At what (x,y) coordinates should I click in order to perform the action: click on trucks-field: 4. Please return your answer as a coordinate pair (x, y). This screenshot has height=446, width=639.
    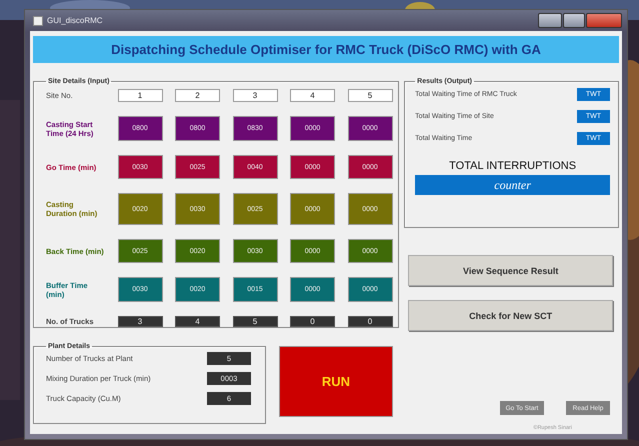
    Looking at the image, I should click on (197, 321).